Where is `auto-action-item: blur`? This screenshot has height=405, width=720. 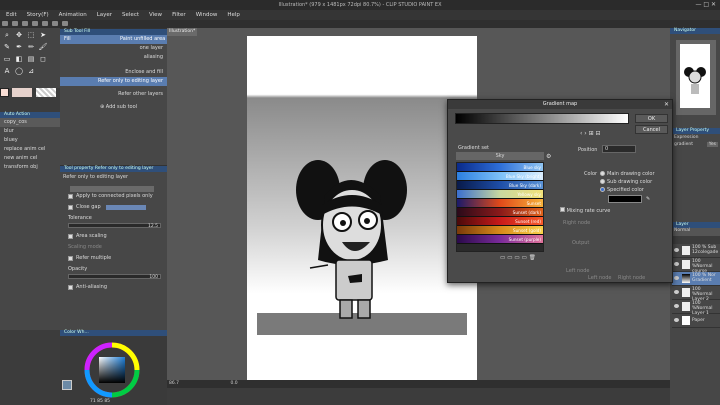 auto-action-item: blur is located at coordinates (30, 131).